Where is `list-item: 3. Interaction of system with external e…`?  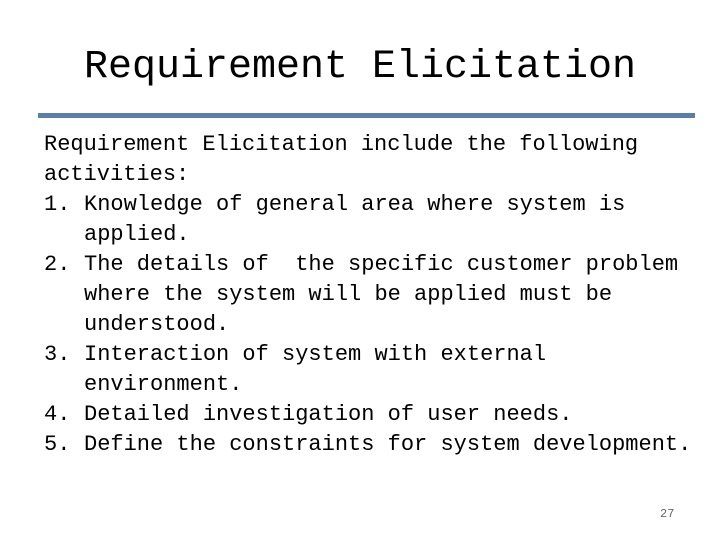
list-item: 3. Interaction of system with external e… is located at coordinates (374, 370).